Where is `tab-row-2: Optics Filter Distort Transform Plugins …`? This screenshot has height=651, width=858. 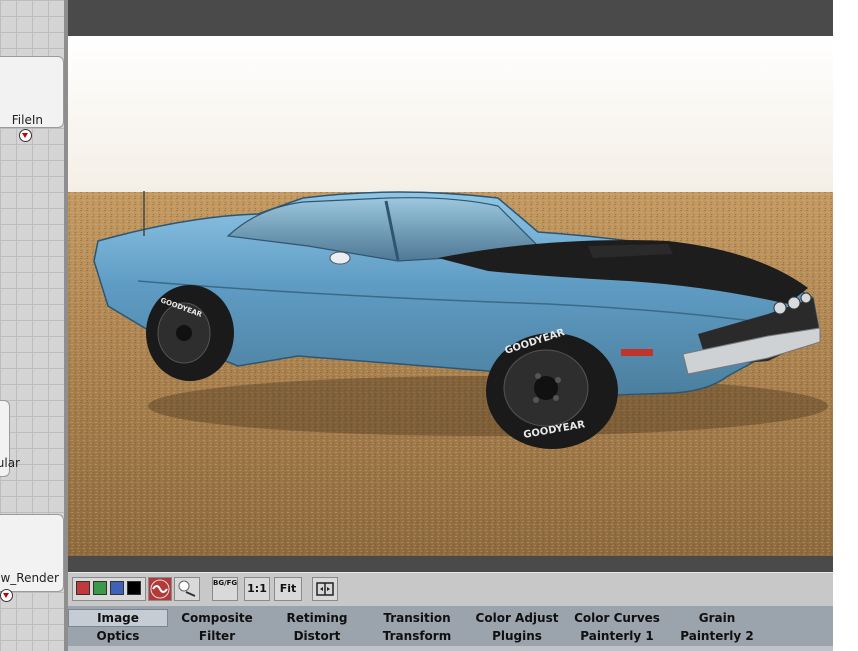 tab-row-2: Optics Filter Distort Transform Plugins … is located at coordinates (450, 636).